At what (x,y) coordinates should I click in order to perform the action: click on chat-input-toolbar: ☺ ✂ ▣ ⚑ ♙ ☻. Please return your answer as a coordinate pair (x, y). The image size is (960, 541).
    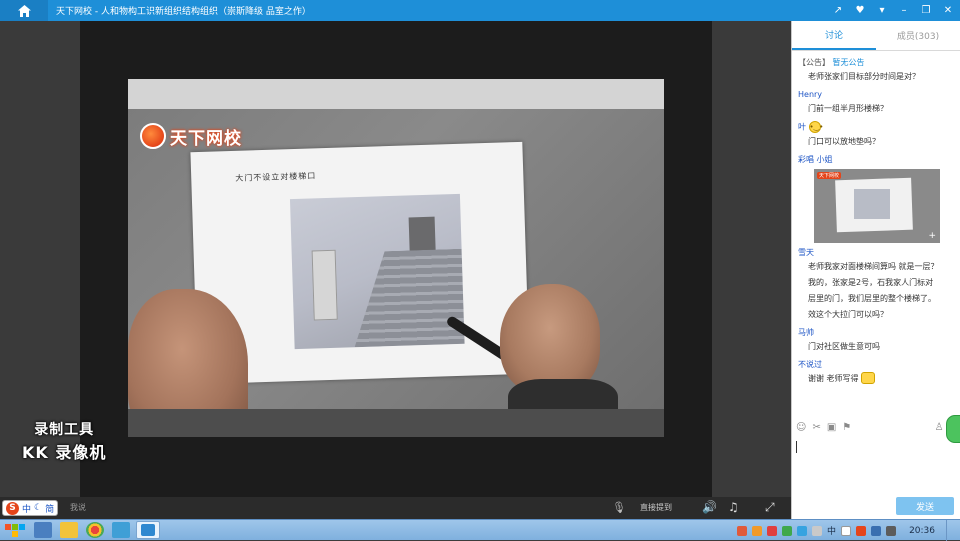
    Looking at the image, I should click on (876, 427).